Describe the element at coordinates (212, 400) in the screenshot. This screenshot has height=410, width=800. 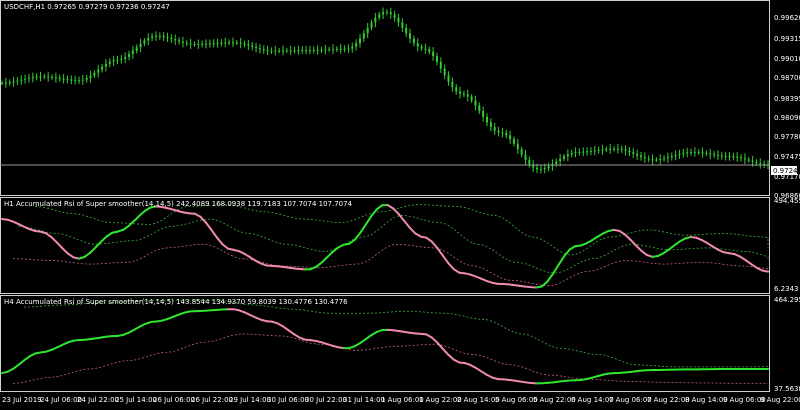
I see `time-axis-label: 26 Jul 22:00` at that location.